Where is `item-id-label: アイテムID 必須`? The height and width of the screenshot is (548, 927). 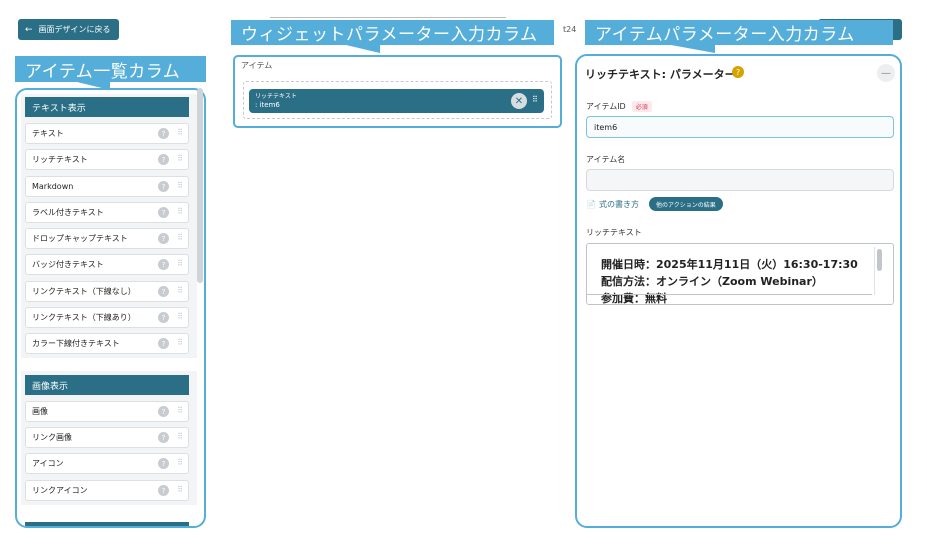 item-id-label: アイテムID 必須 is located at coordinates (619, 106).